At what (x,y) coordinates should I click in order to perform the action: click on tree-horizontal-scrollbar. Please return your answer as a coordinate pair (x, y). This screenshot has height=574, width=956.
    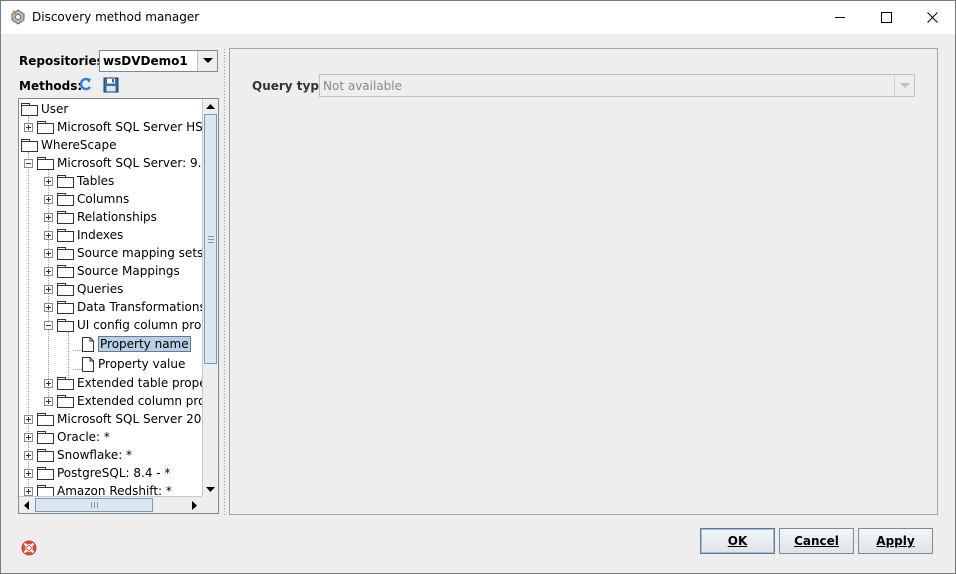
    Looking at the image, I should click on (110, 504).